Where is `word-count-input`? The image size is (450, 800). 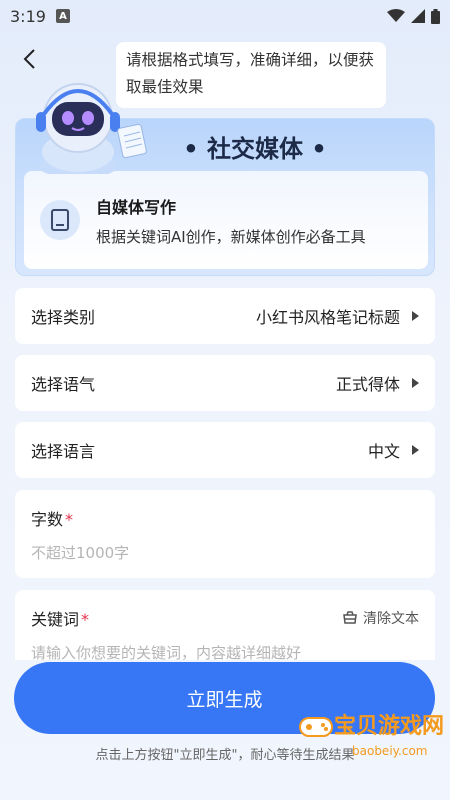 word-count-input is located at coordinates (225, 553).